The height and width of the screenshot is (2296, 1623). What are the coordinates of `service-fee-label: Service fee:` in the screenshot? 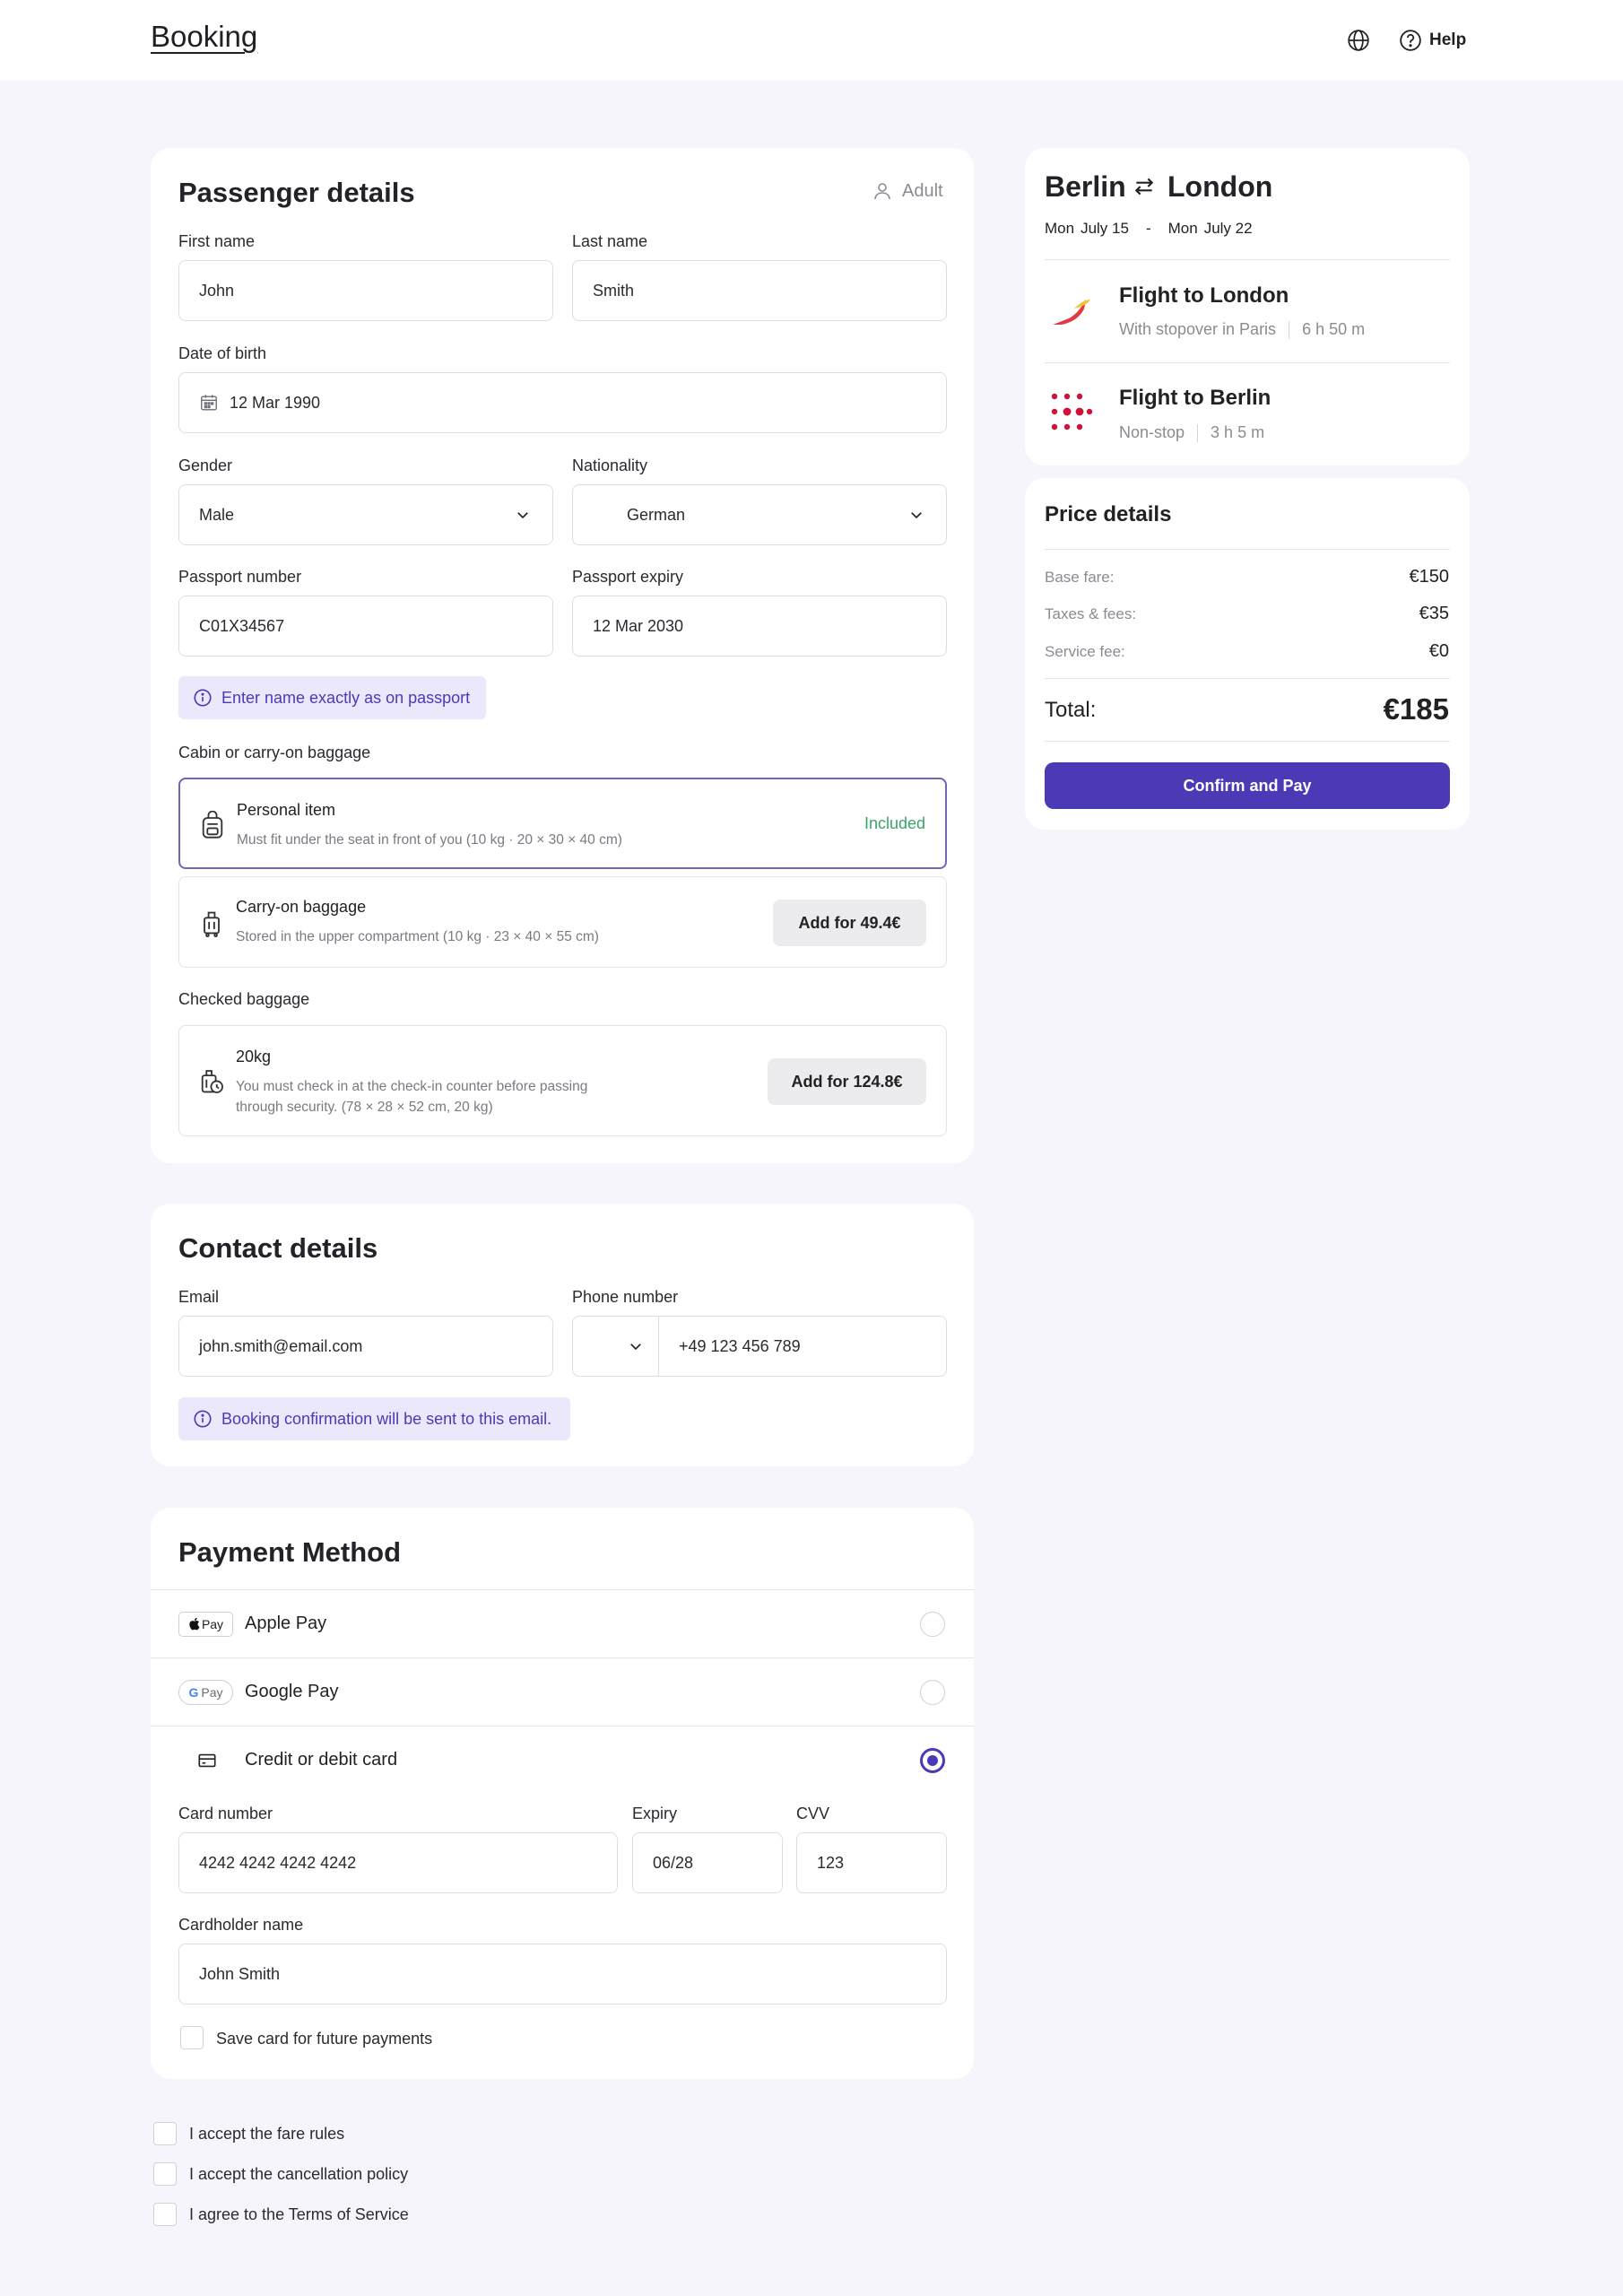 It's located at (1085, 651).